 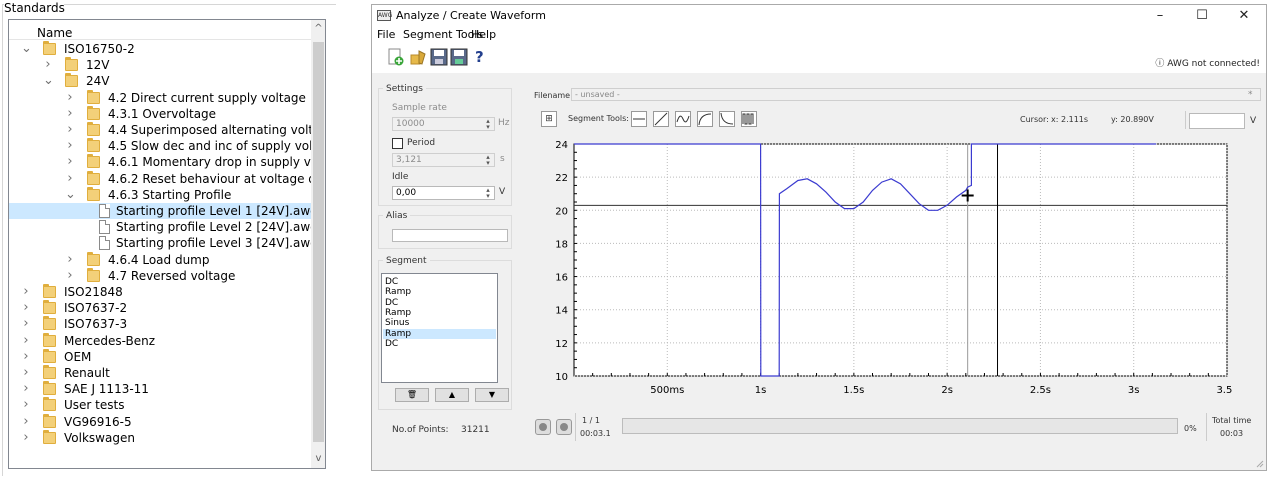 What do you see at coordinates (160, 65) in the screenshot?
I see `tree-folder-item: › 12V` at bounding box center [160, 65].